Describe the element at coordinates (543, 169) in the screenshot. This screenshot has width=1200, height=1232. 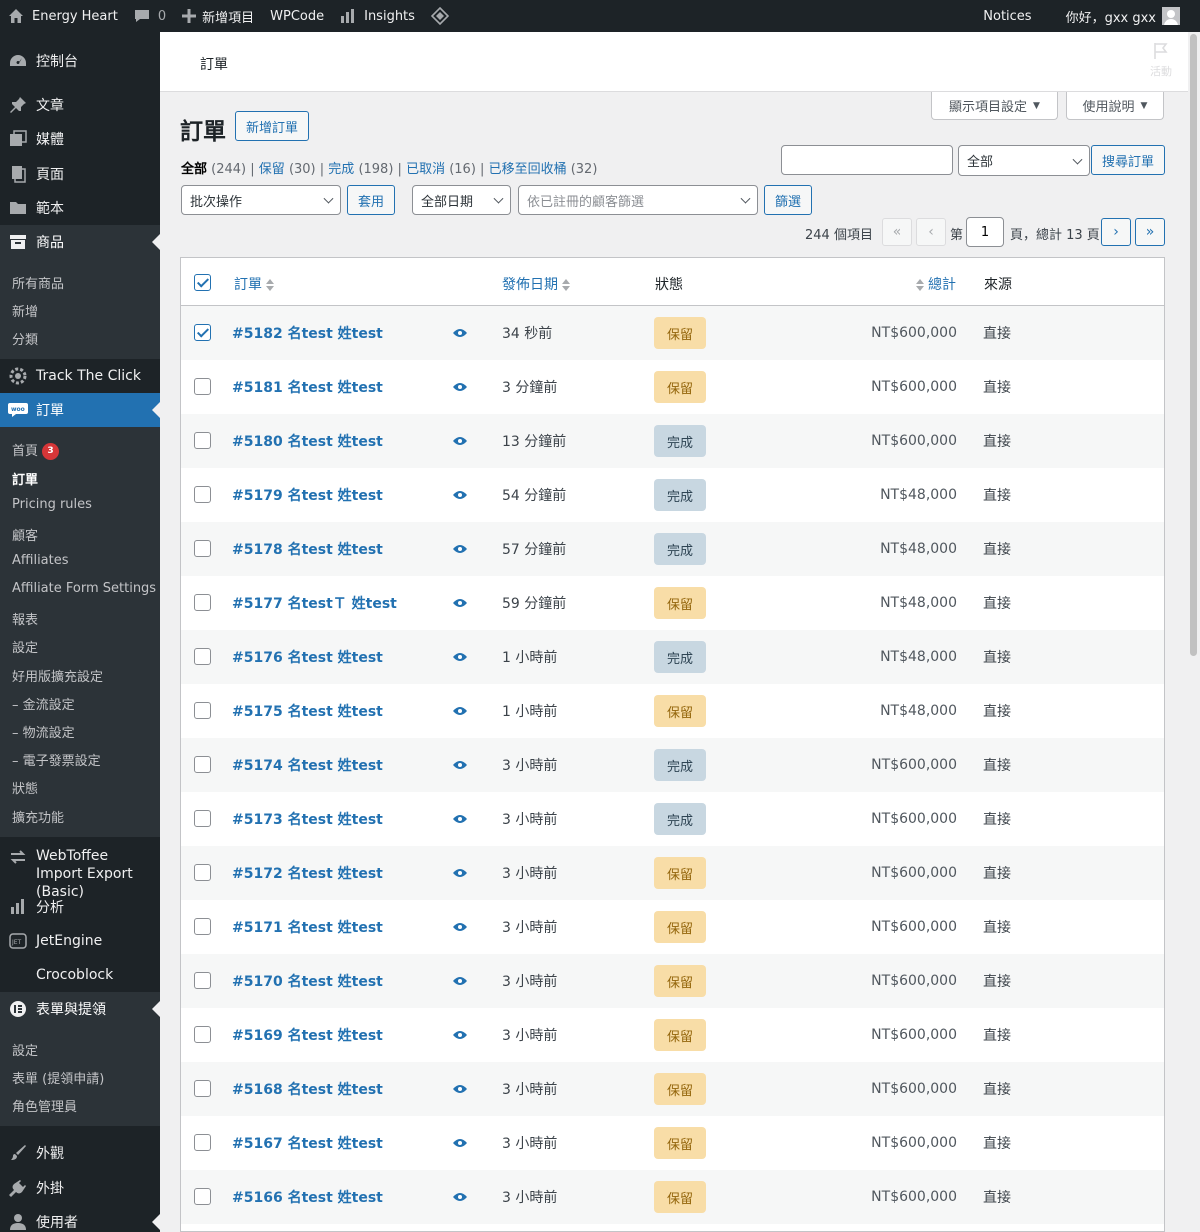
I see `filter-trash: 已移至回收桶 (32)` at that location.